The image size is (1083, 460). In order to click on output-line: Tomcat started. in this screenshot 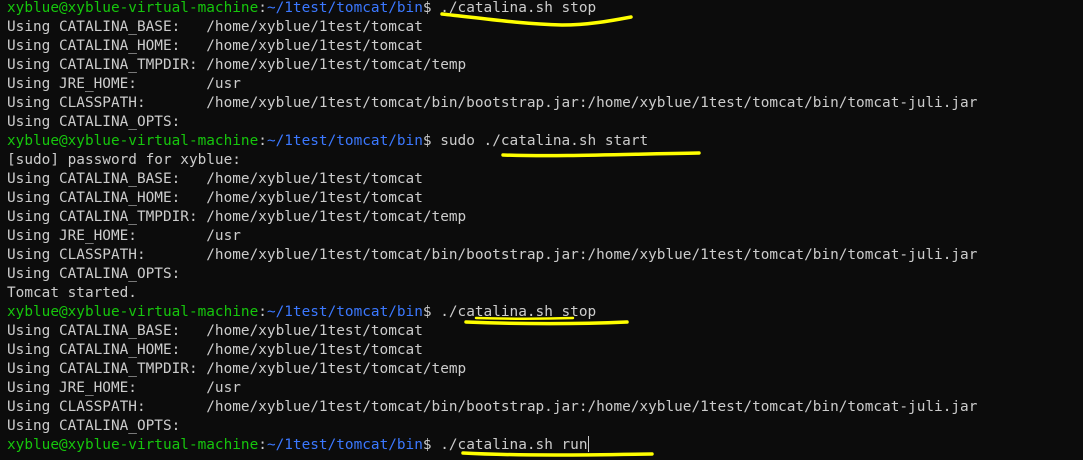, I will do `click(72, 293)`.